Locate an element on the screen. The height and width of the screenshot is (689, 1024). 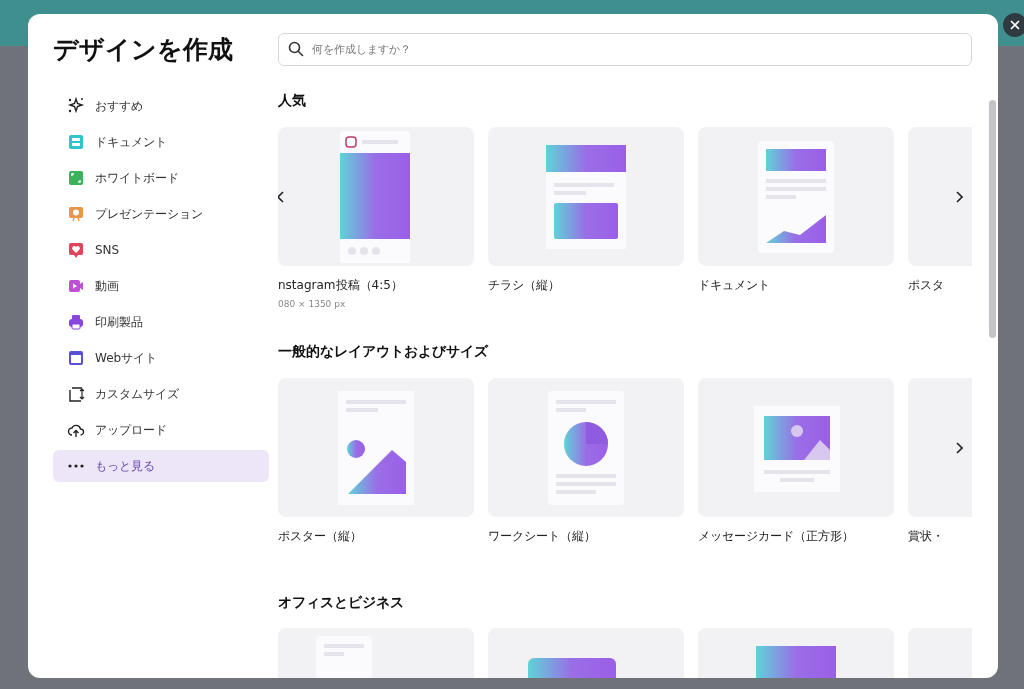
section-heading: 一般的なレイアウトおよびサイズ is located at coordinates (384, 351).